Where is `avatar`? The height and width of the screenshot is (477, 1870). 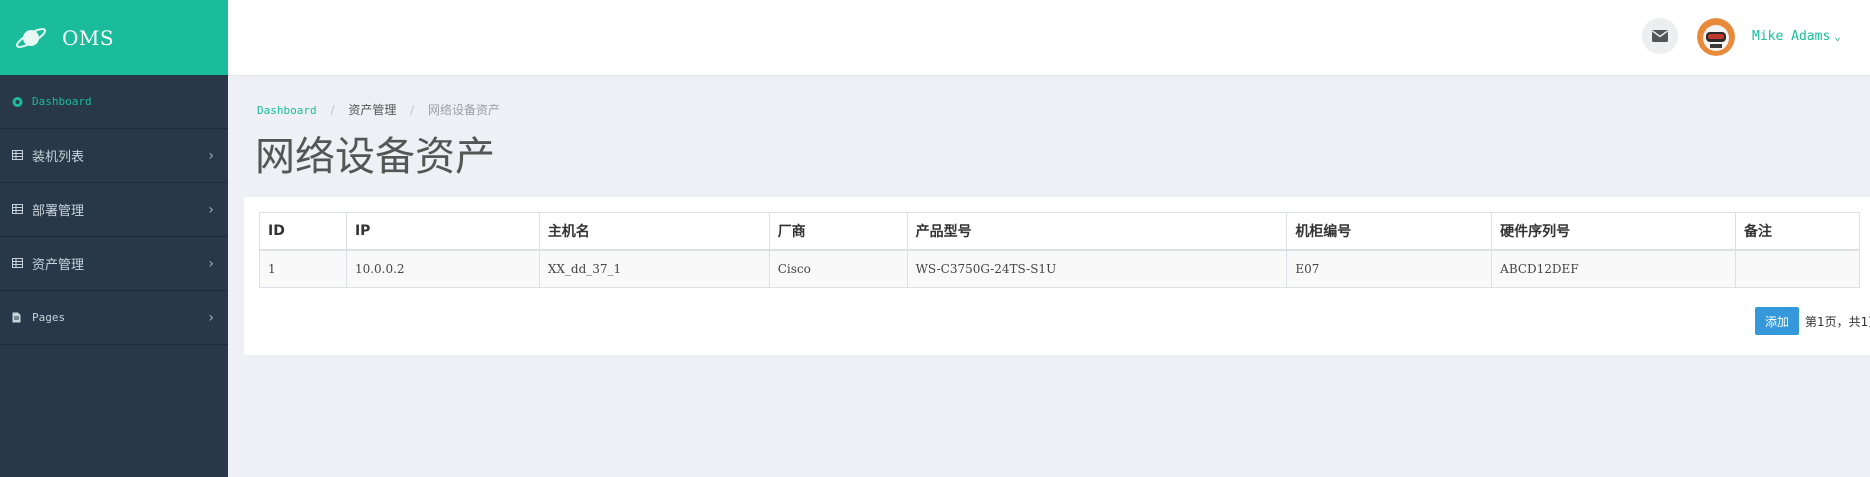 avatar is located at coordinates (1716, 37).